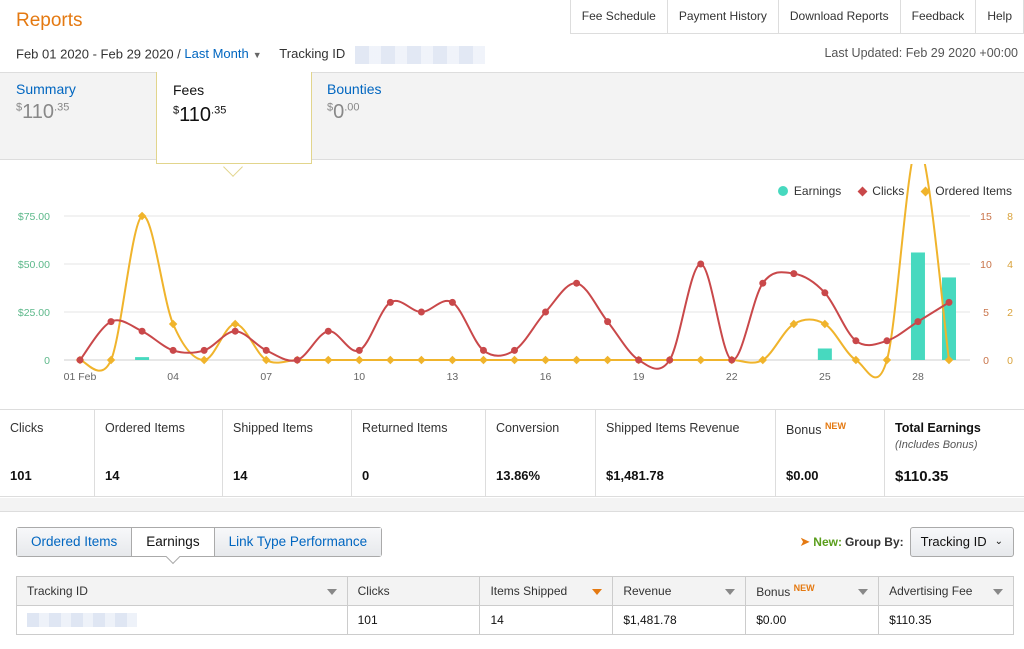  Describe the element at coordinates (515, 620) in the screenshot. I see `table-row: 101 14 $1,481.78 $0.00 $110.35` at that location.